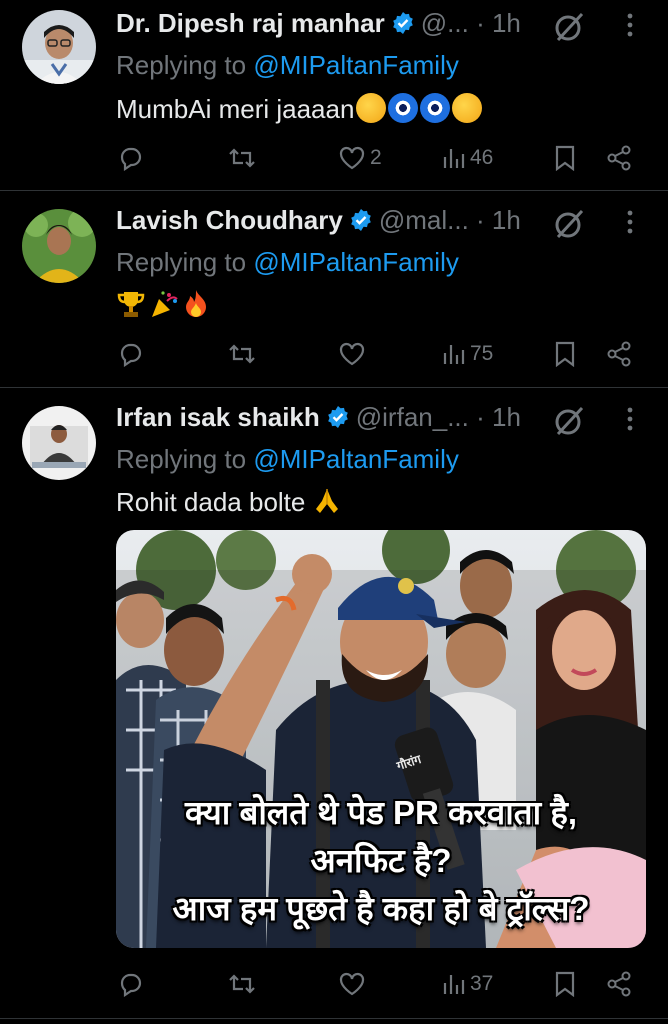 The image size is (668, 1024). I want to click on tweet-text-content: MumbAi meri jaaaan, so click(235, 109).